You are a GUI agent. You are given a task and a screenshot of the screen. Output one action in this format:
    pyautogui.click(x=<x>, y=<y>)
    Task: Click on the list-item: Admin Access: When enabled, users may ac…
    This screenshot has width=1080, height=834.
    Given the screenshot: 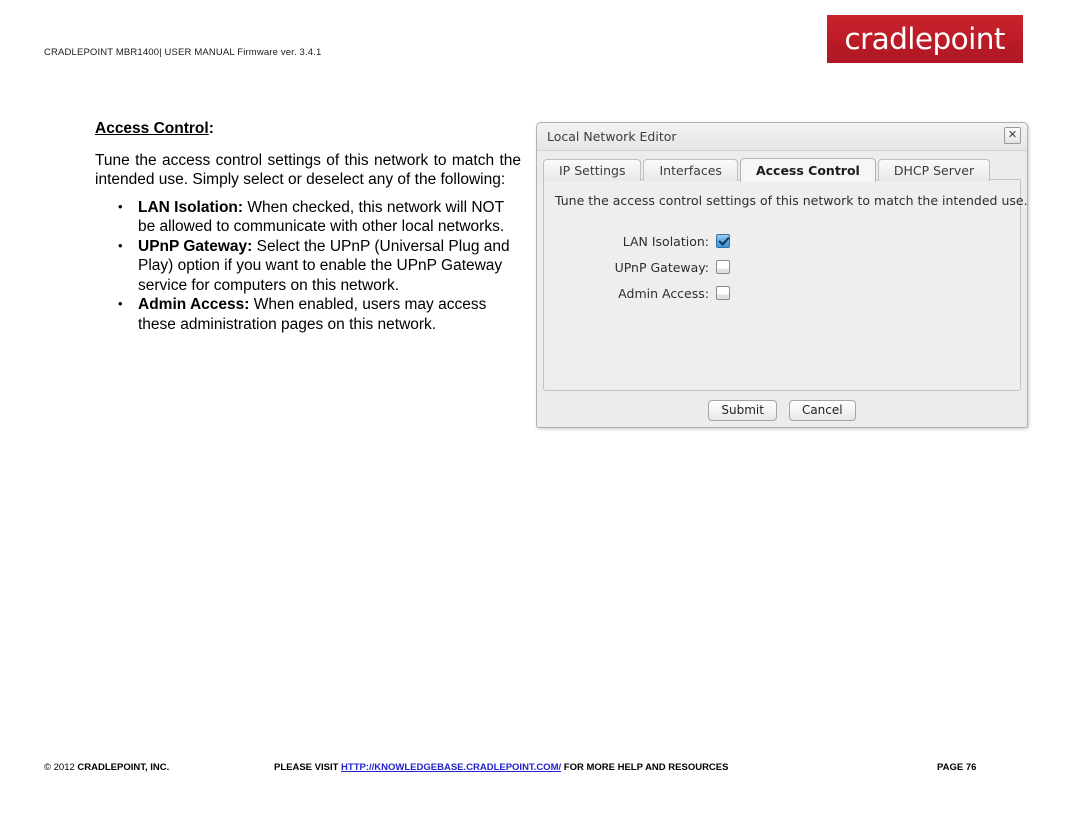 What is the action you would take?
    pyautogui.click(x=319, y=314)
    